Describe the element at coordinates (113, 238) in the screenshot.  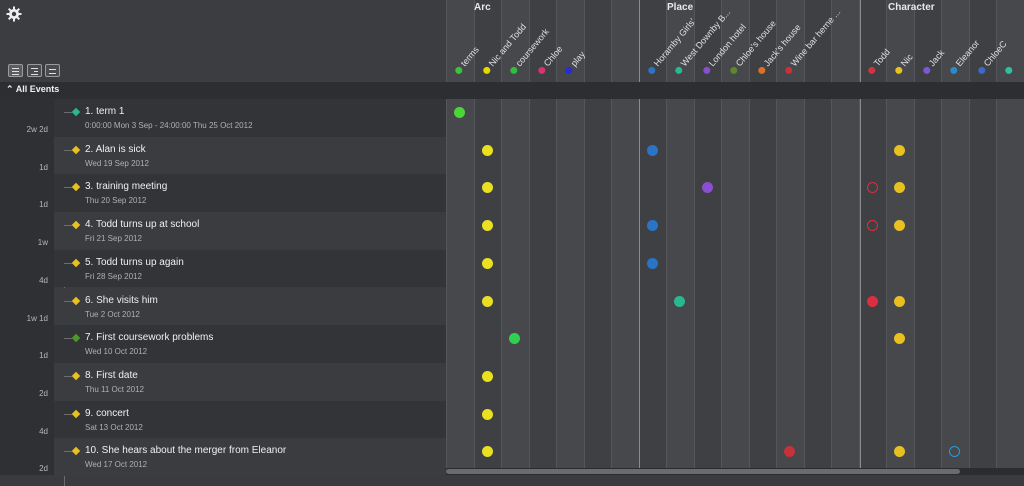
I see `event-date: Fri 21 Sep 2012` at that location.